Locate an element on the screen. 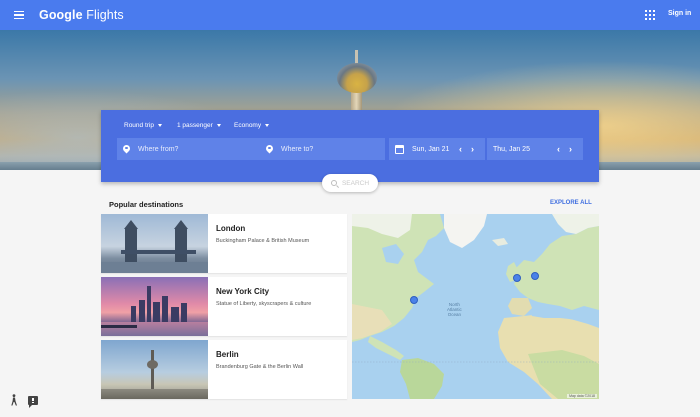 The width and height of the screenshot is (700, 417). ocean-label: North Atlantic Ocean is located at coordinates (454, 309).